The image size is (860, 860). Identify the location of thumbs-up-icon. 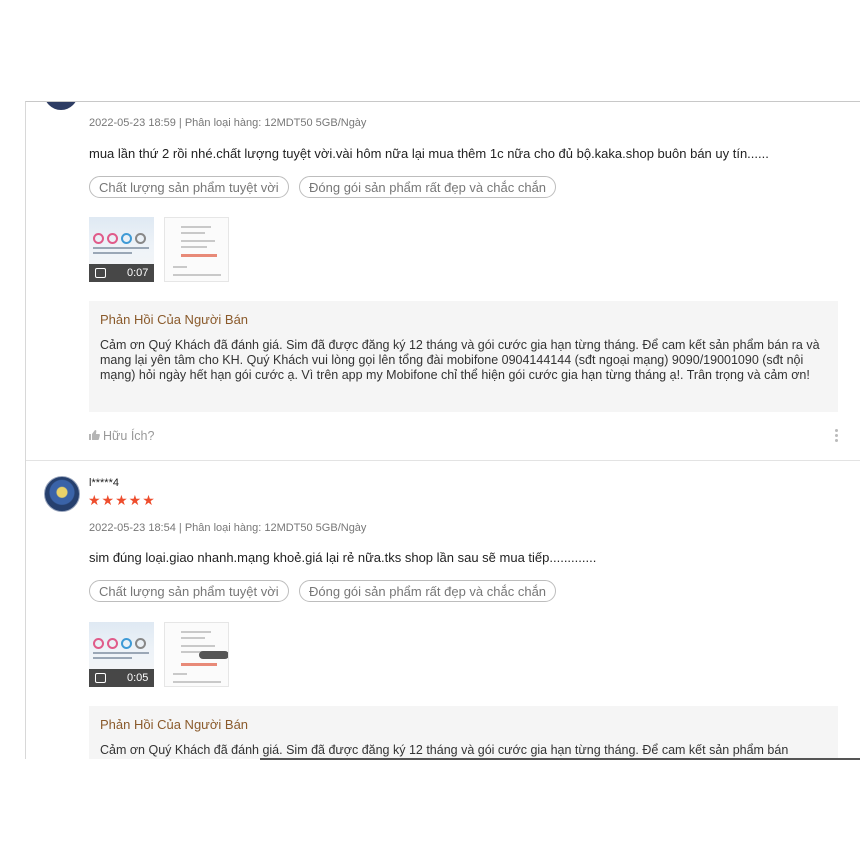
(94, 435).